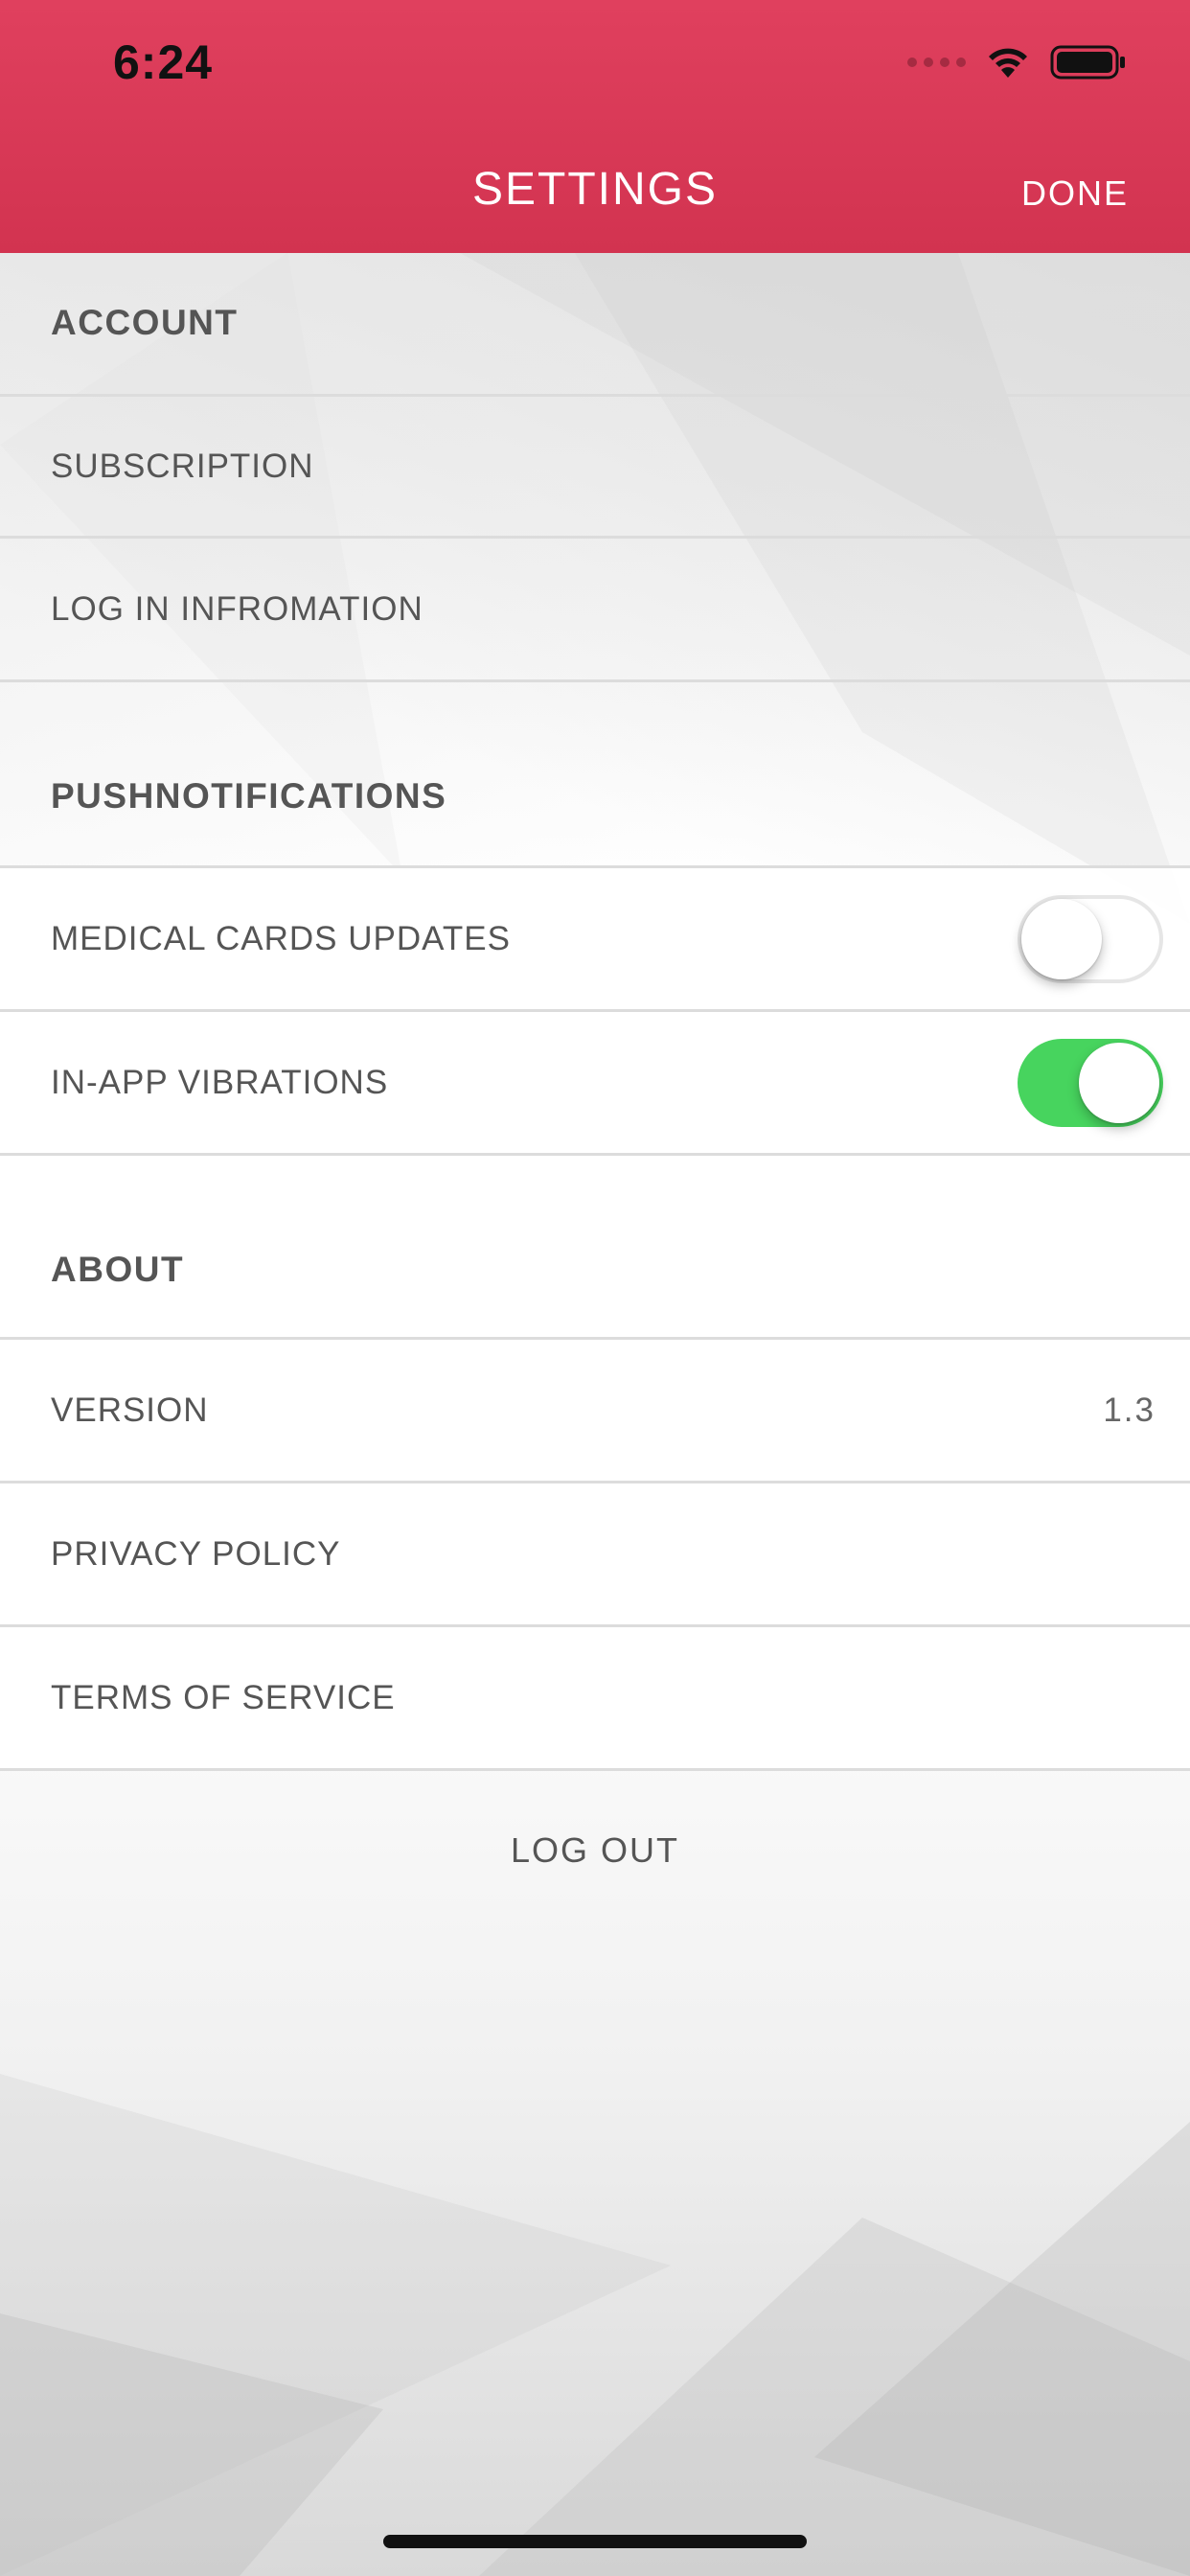 The image size is (1190, 2576). What do you see at coordinates (595, 610) in the screenshot?
I see `settings-row-login-information: LOG IN INFROMATION` at bounding box center [595, 610].